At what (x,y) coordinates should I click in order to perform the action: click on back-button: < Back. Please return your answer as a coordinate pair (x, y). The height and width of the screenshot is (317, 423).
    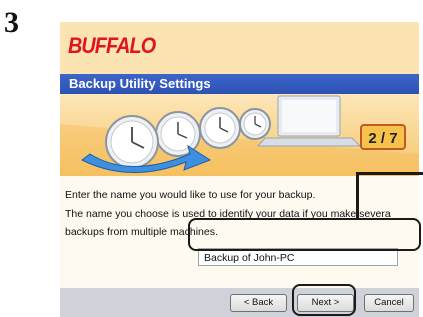
    Looking at the image, I should click on (258, 303).